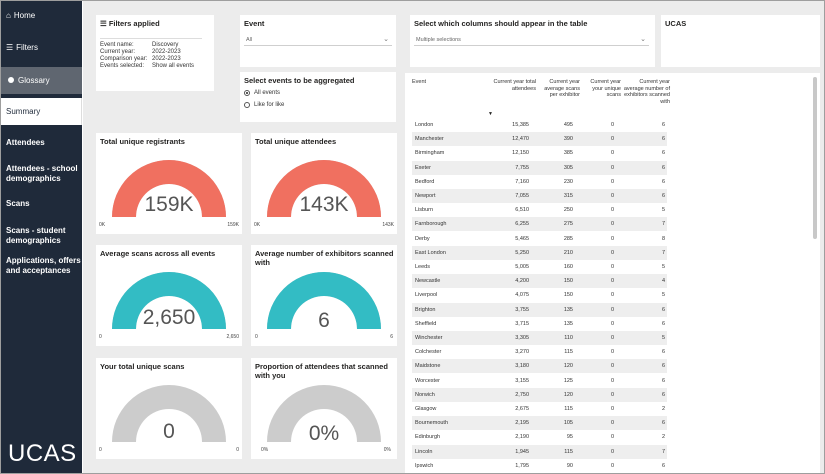 The height and width of the screenshot is (474, 825). I want to click on table-row: Winchester 3,305 110 0 5, so click(539, 338).